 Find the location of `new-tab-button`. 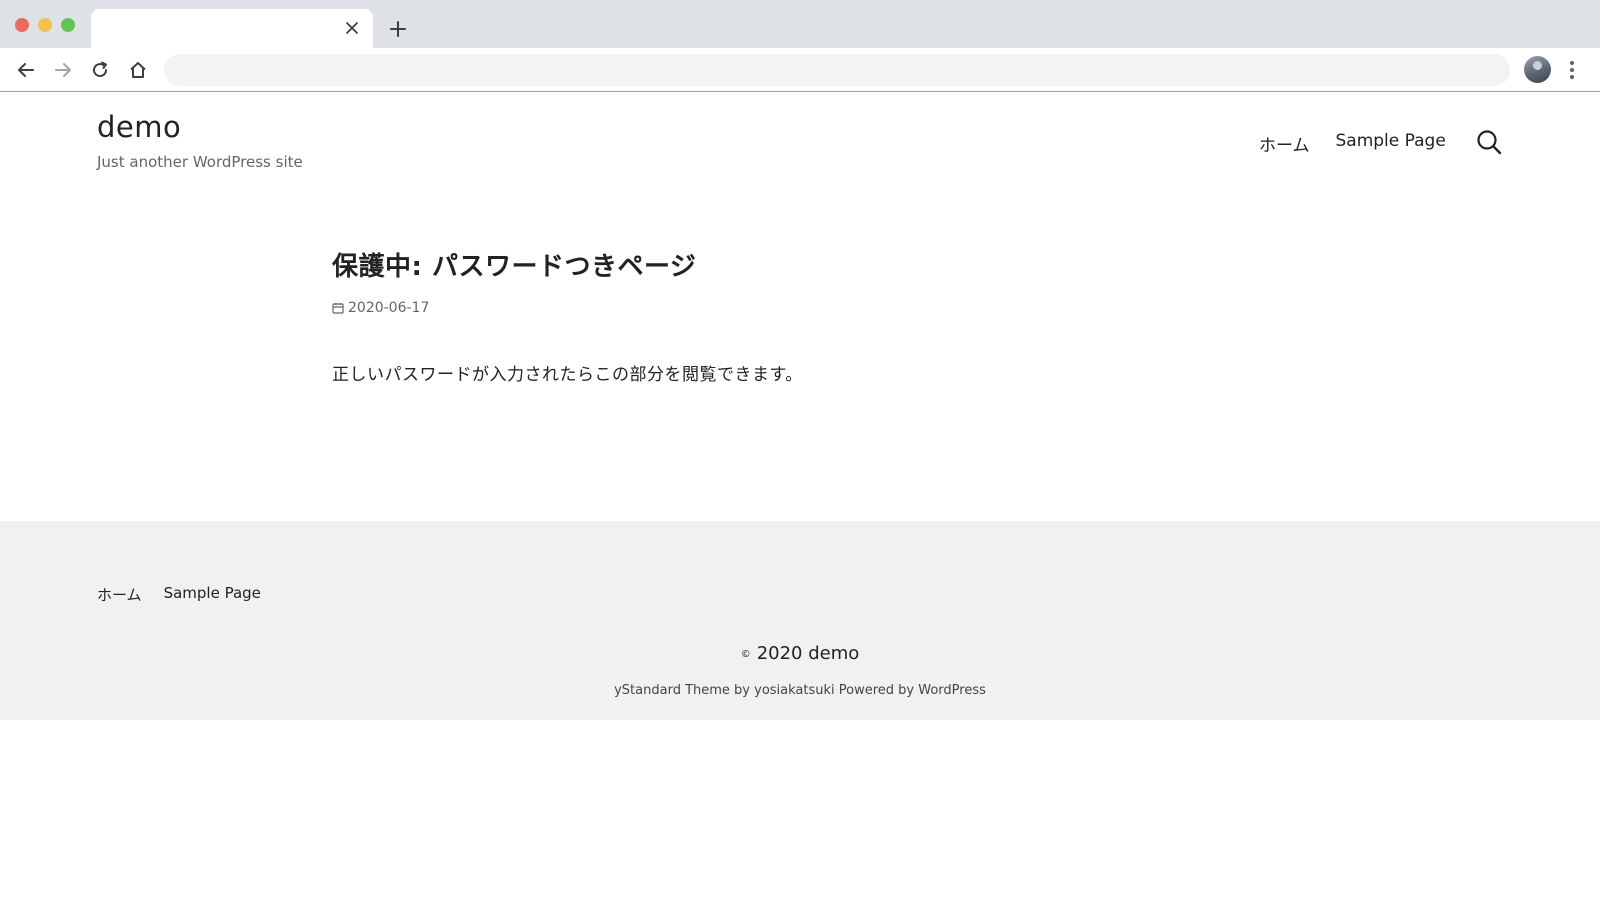

new-tab-button is located at coordinates (398, 29).